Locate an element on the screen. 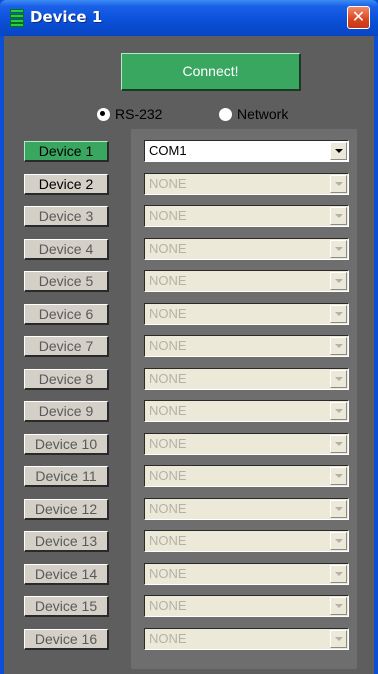 Image resolution: width=378 pixels, height=674 pixels. device-button-14: Device 14 is located at coordinates (66, 574).